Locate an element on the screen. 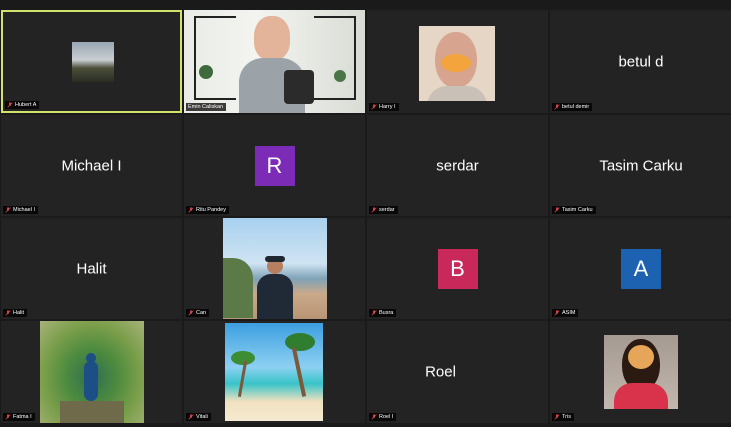 The height and width of the screenshot is (427, 731). name-tag: Fatma I is located at coordinates (19, 417).